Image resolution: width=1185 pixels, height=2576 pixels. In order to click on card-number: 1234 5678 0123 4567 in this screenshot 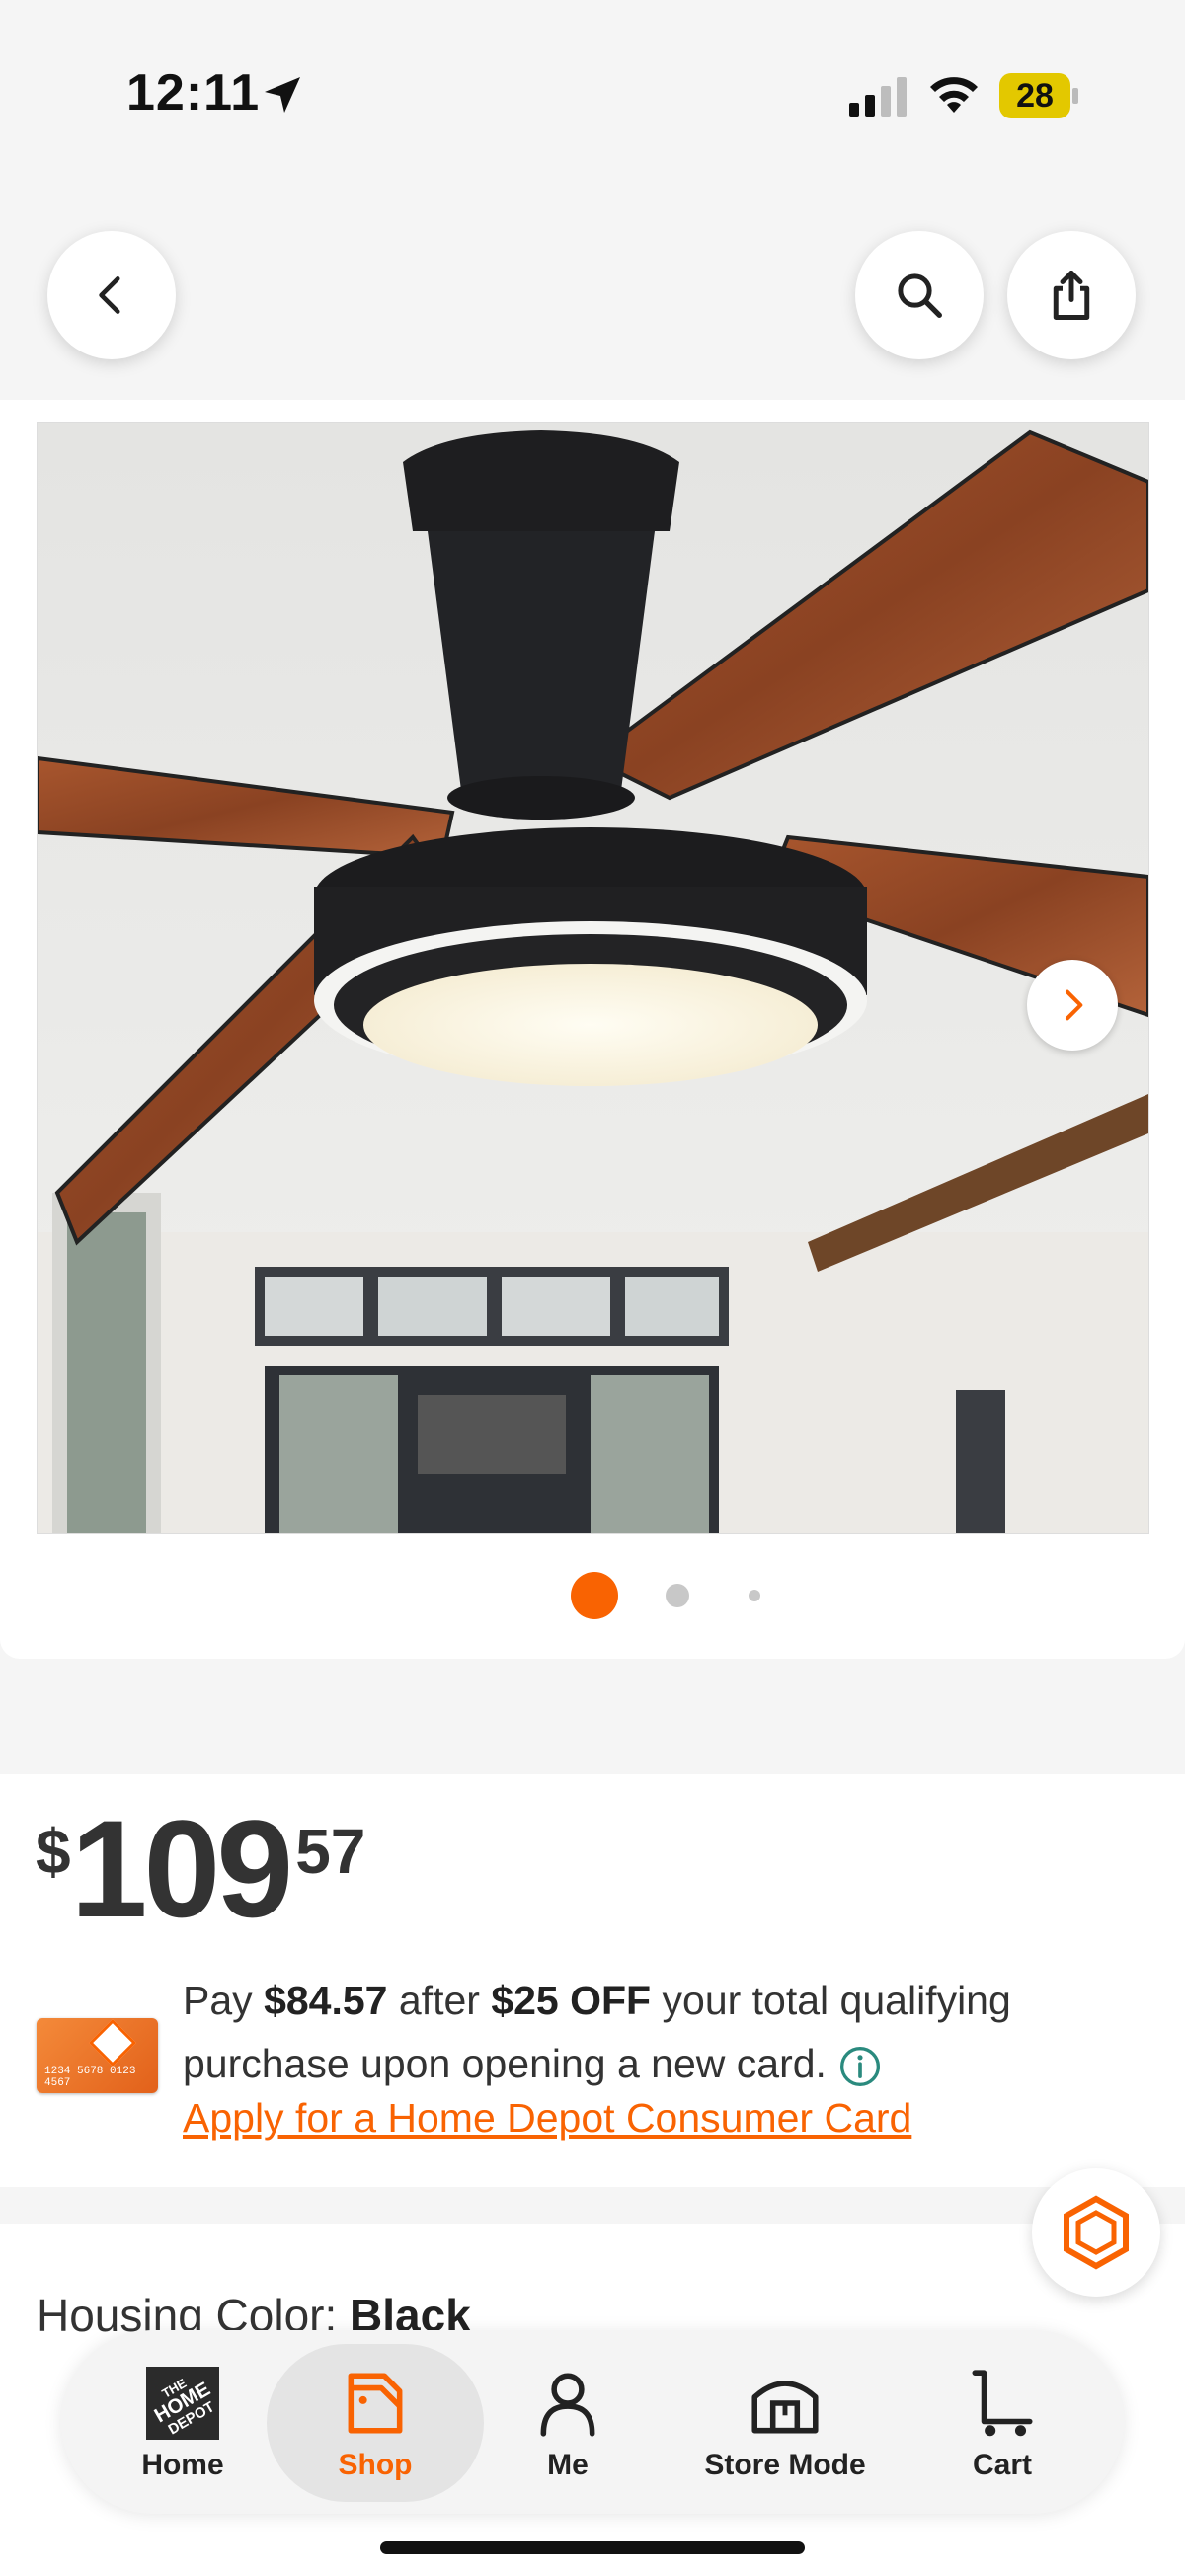, I will do `click(90, 2077)`.